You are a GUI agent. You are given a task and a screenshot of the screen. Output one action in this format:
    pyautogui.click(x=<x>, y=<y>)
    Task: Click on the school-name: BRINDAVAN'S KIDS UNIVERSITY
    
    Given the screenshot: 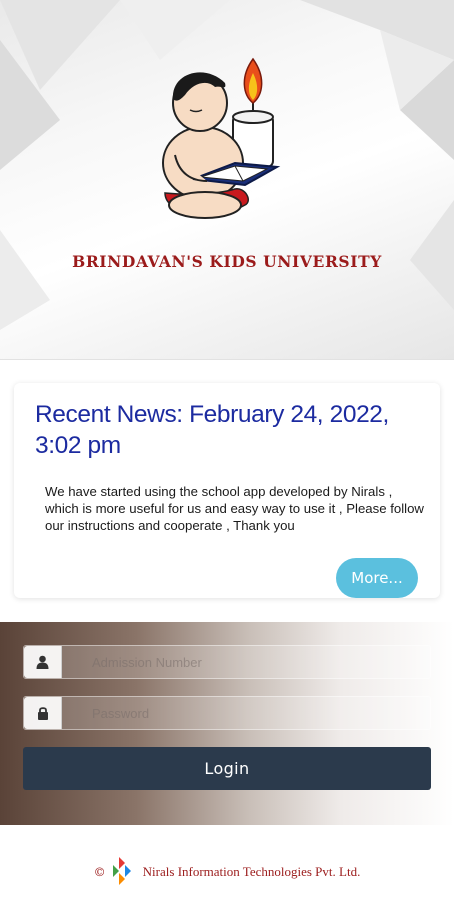 What is the action you would take?
    pyautogui.click(x=227, y=261)
    